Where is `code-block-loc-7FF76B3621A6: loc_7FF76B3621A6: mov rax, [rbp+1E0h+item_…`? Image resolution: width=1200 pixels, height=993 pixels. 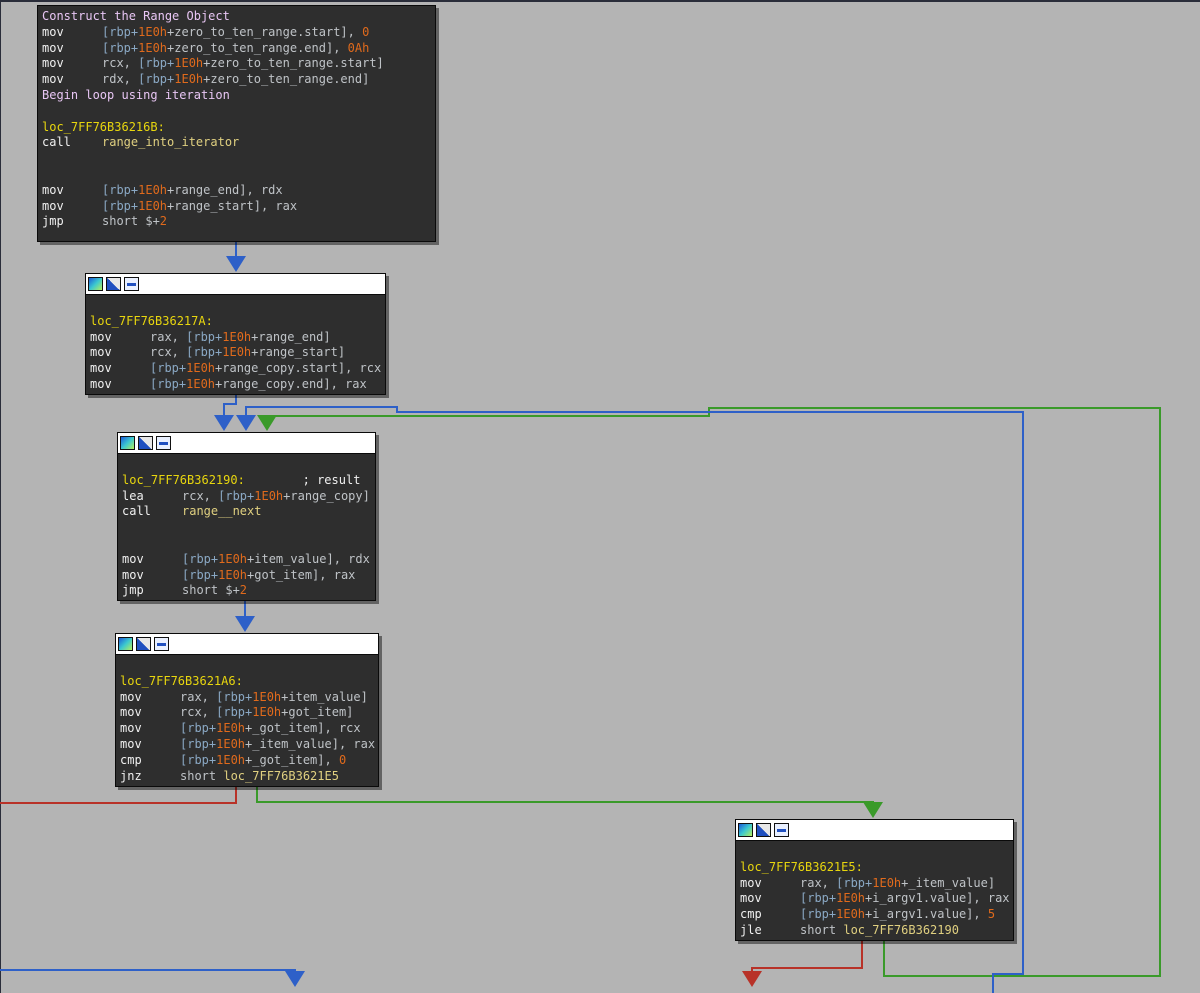
code-block-loc-7FF76B3621A6: loc_7FF76B3621A6: mov rax, [rbp+1E0h+item_… is located at coordinates (247, 710).